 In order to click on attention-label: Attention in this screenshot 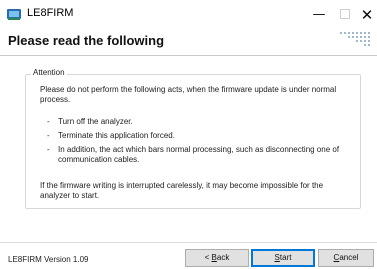, I will do `click(49, 72)`.